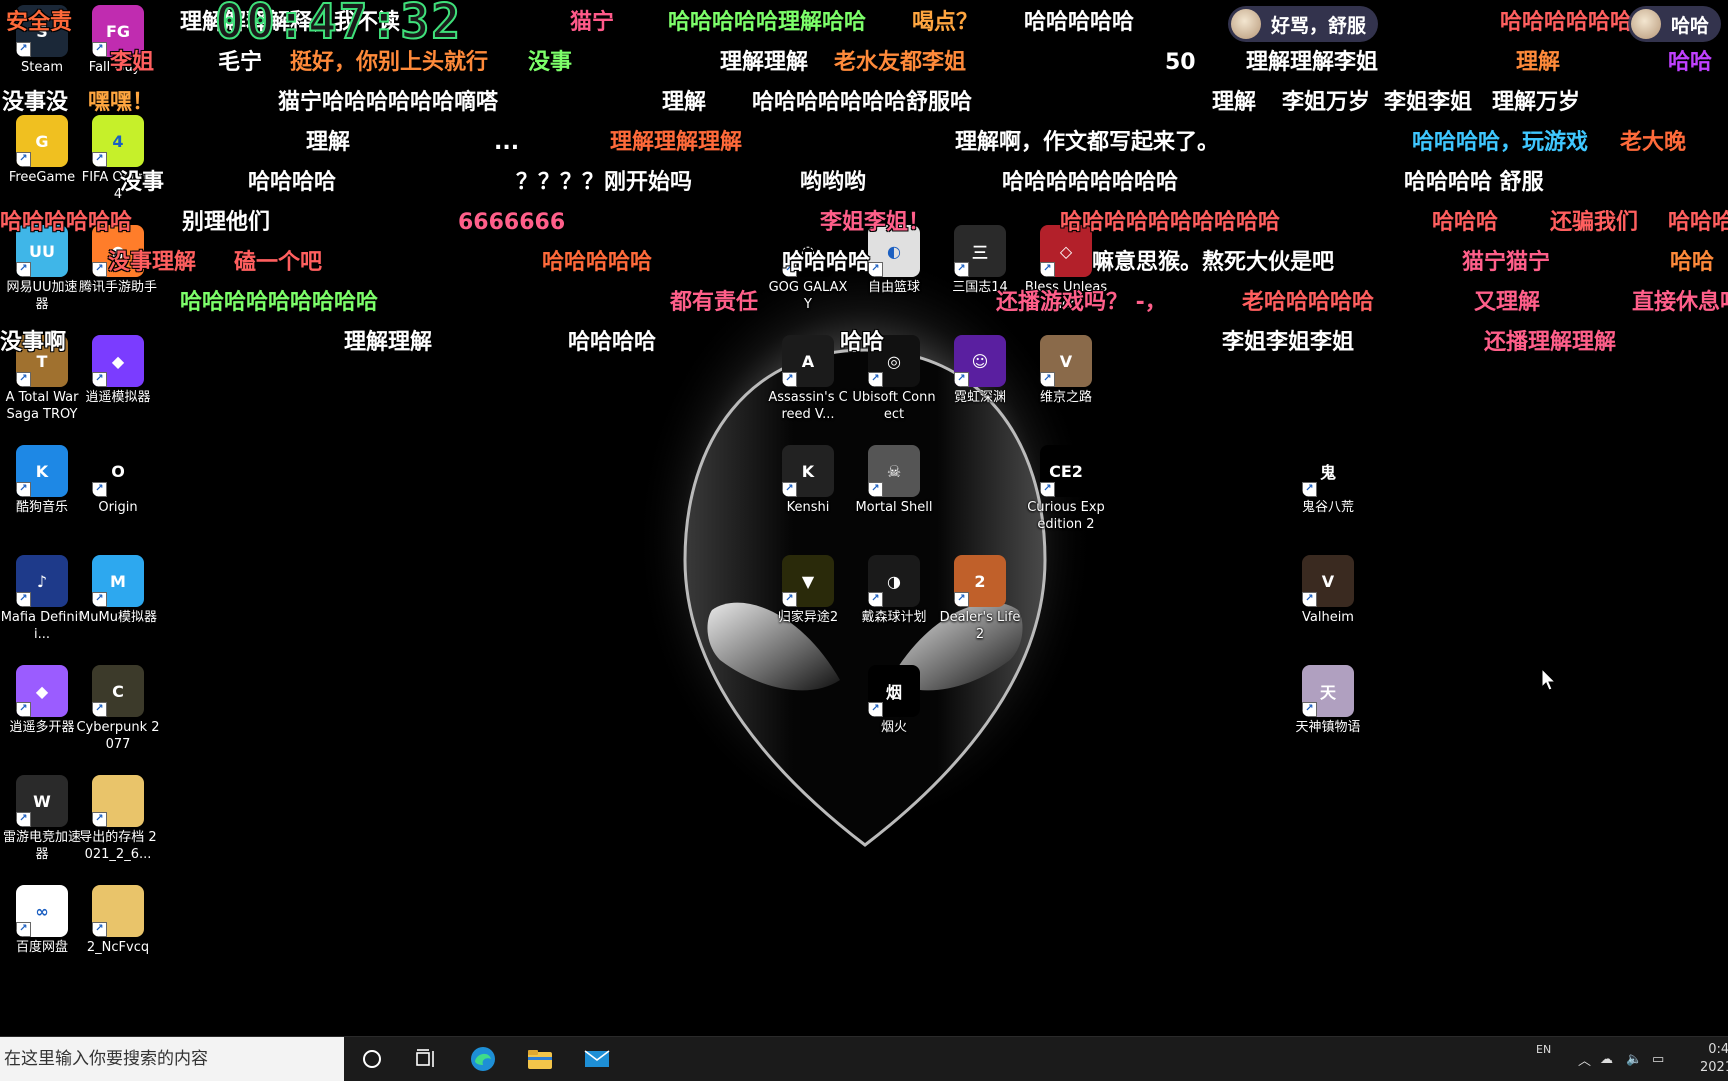  I want to click on desktop-icon: ◆ ↗ 逍遥多开器, so click(42, 700).